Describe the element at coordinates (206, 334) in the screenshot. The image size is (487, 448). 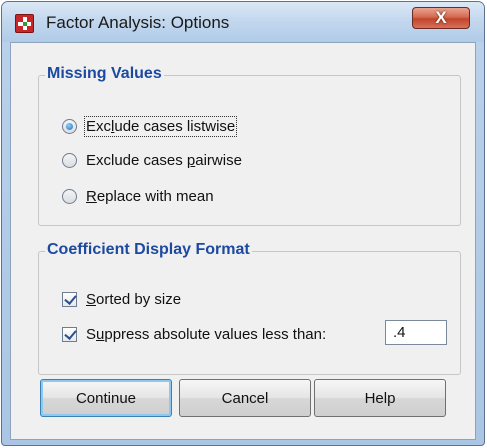
I see `suppress-values-label: Suppress absolute values less than:` at that location.